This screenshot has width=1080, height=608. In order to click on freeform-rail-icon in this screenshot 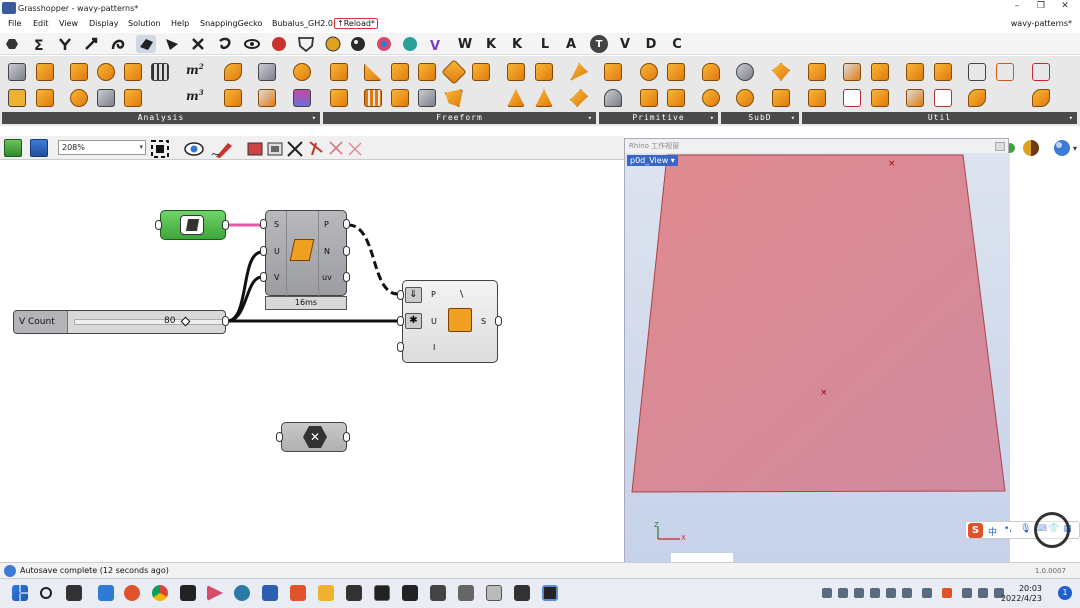, I will do `click(579, 72)`.